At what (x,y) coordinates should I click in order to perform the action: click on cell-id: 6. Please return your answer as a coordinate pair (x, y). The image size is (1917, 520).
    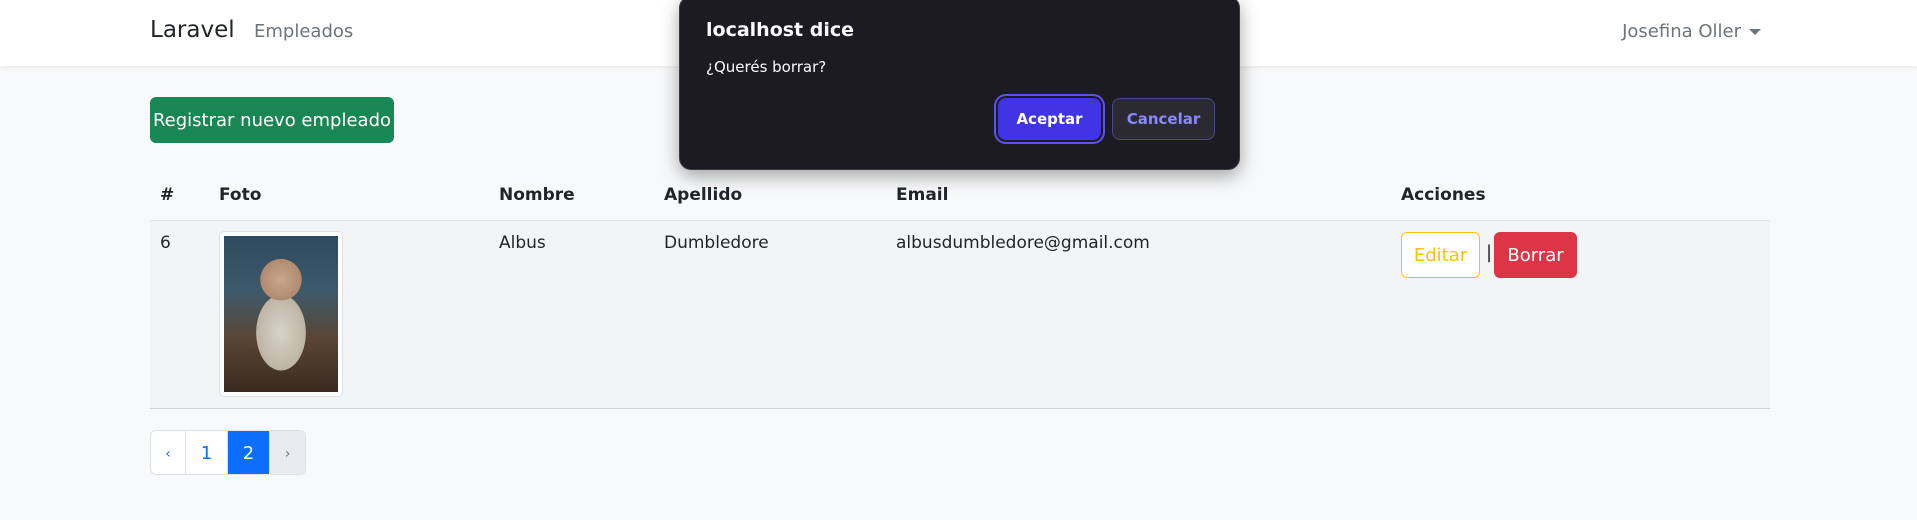
    Looking at the image, I should click on (165, 243).